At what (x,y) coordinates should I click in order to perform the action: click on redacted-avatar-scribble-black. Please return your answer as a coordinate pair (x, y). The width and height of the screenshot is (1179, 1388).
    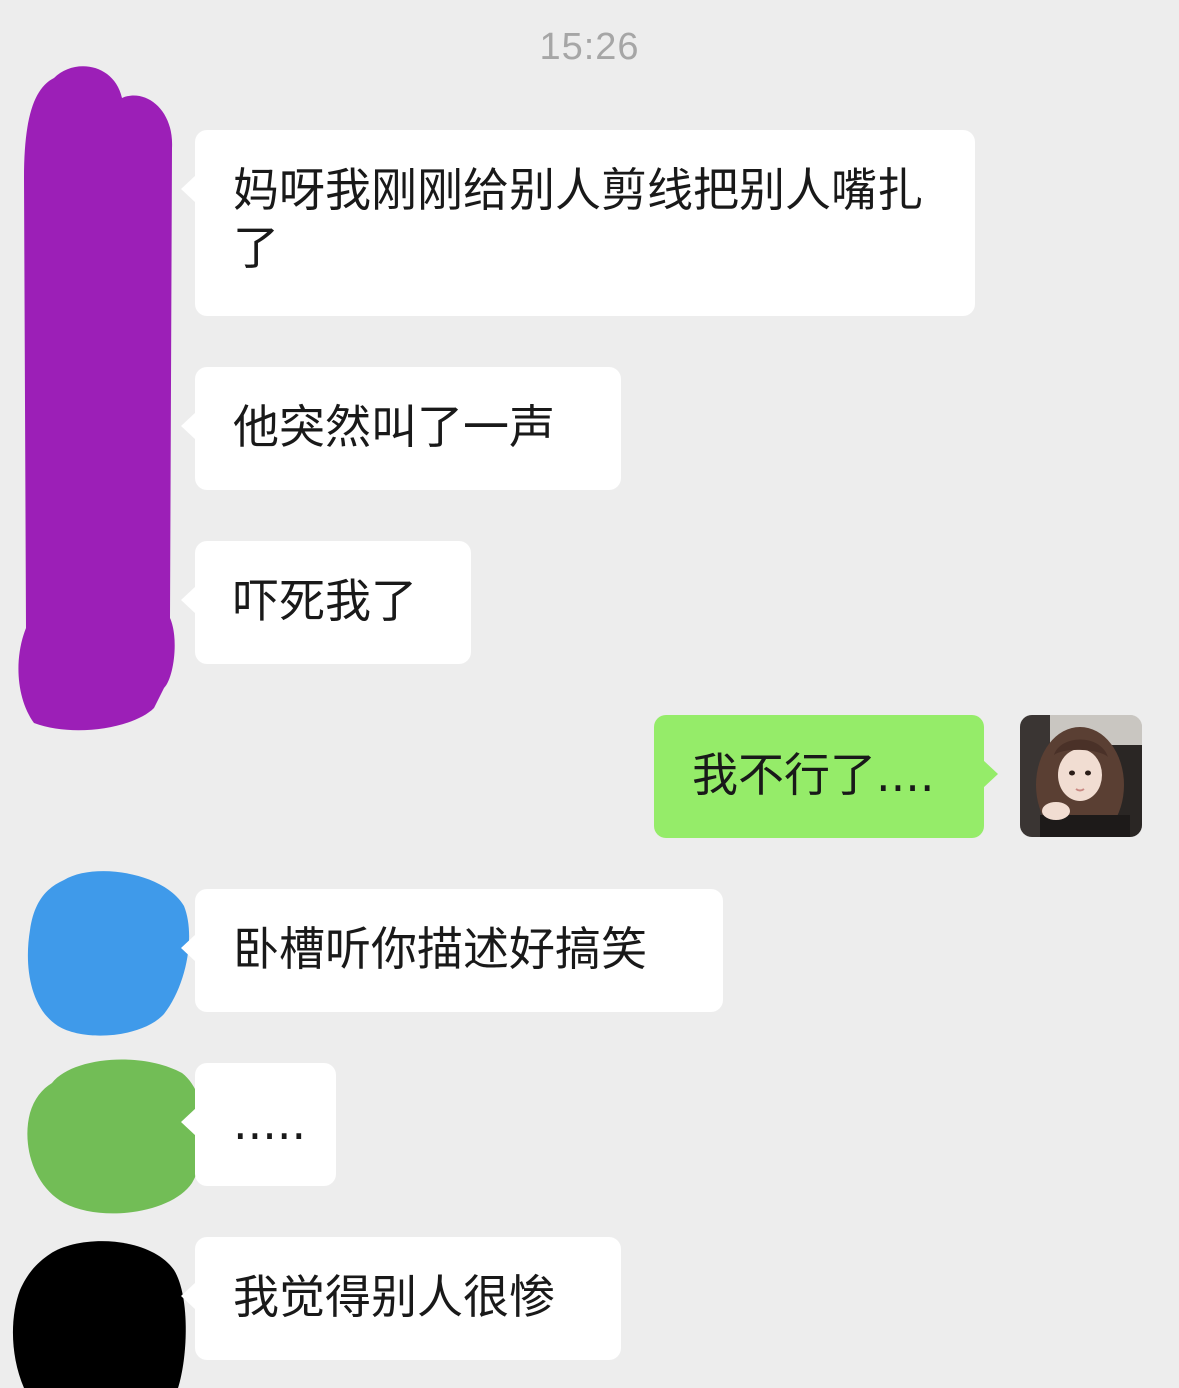
    Looking at the image, I should click on (99, 1314).